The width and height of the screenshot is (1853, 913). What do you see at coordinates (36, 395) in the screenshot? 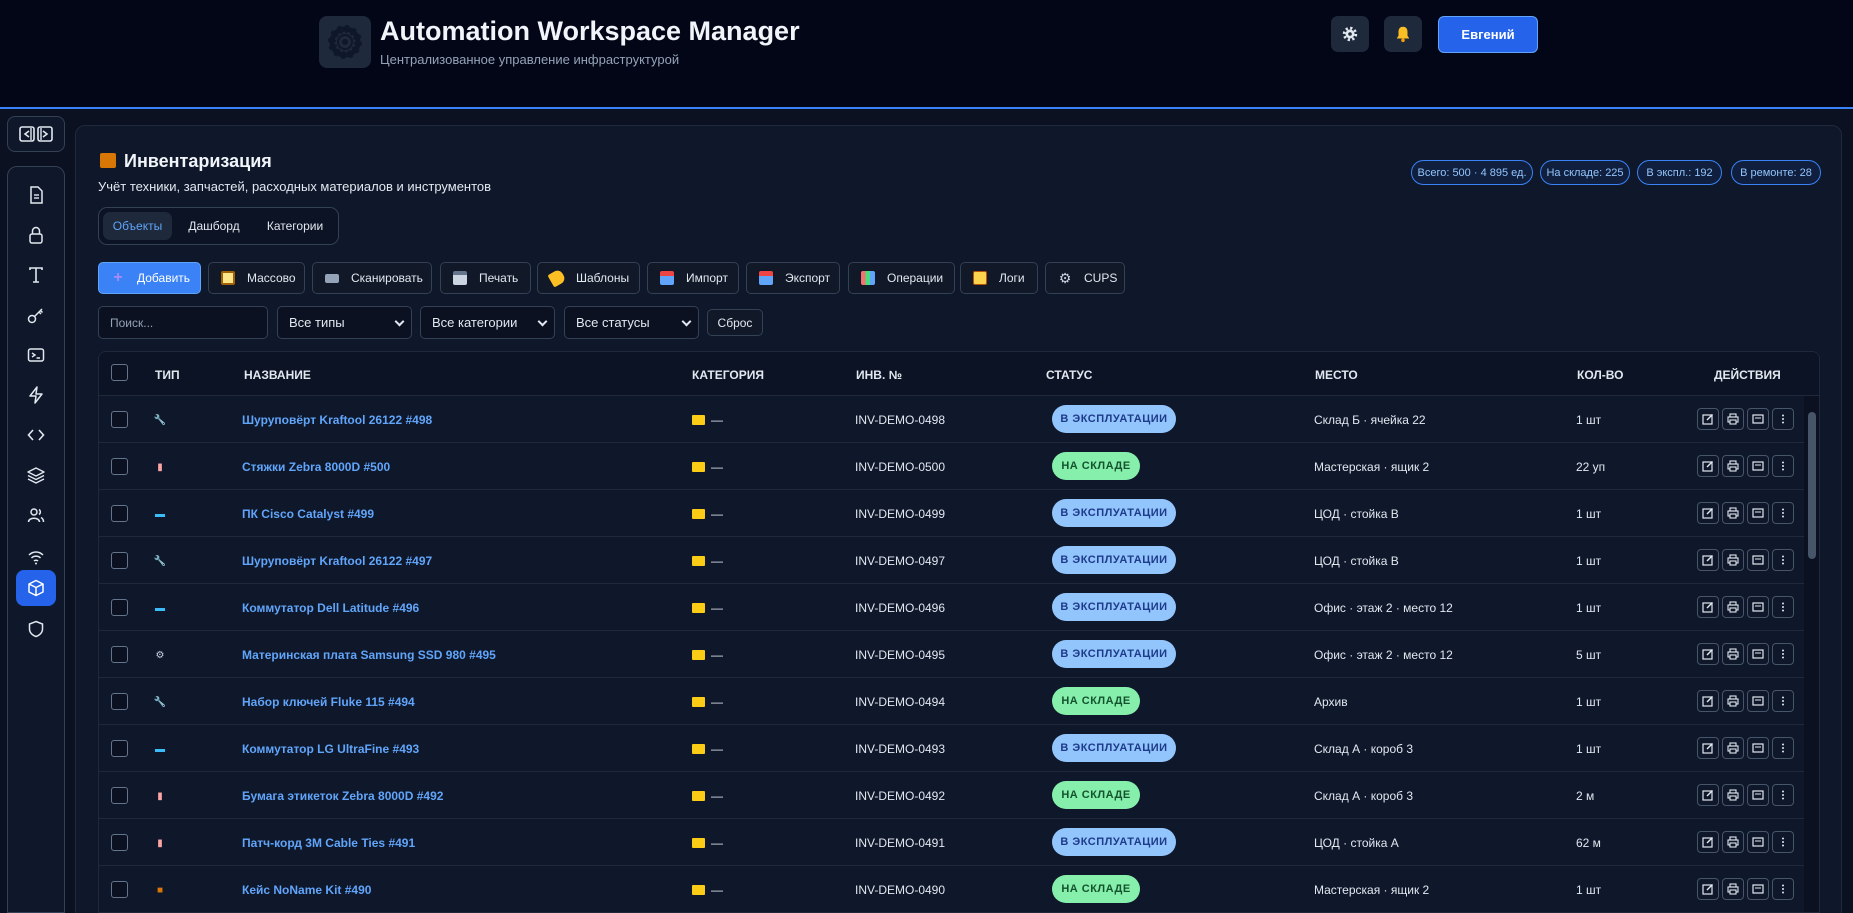
I see `sidebar-item-automation` at bounding box center [36, 395].